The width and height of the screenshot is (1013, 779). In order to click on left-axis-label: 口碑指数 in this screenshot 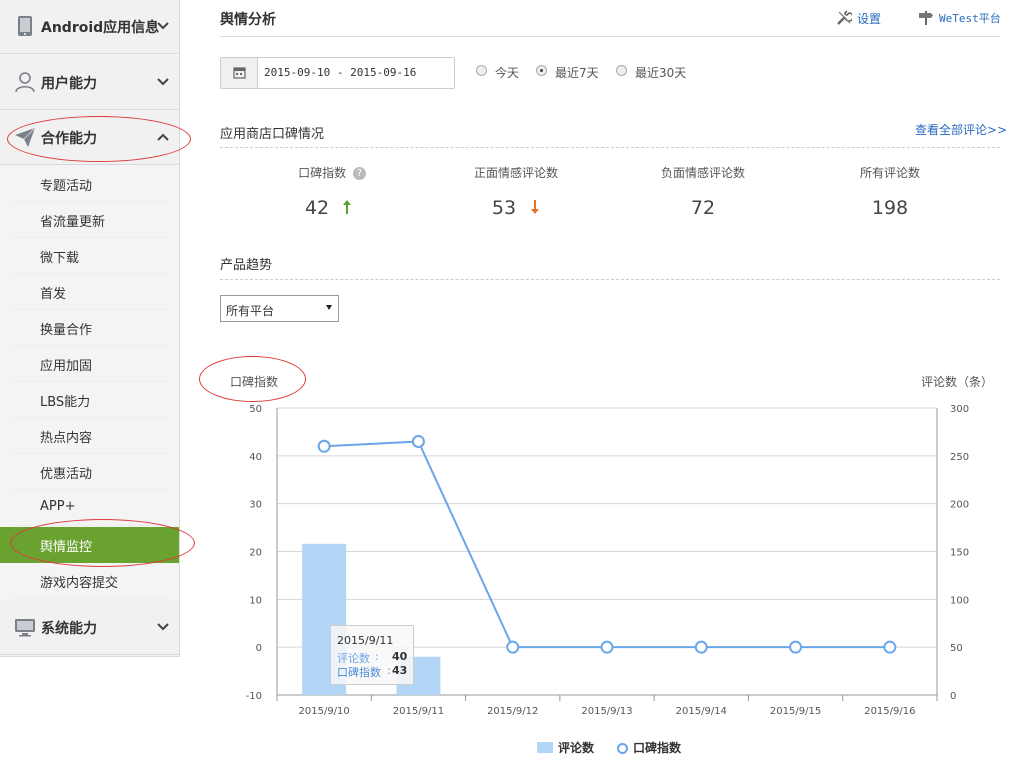, I will do `click(254, 381)`.